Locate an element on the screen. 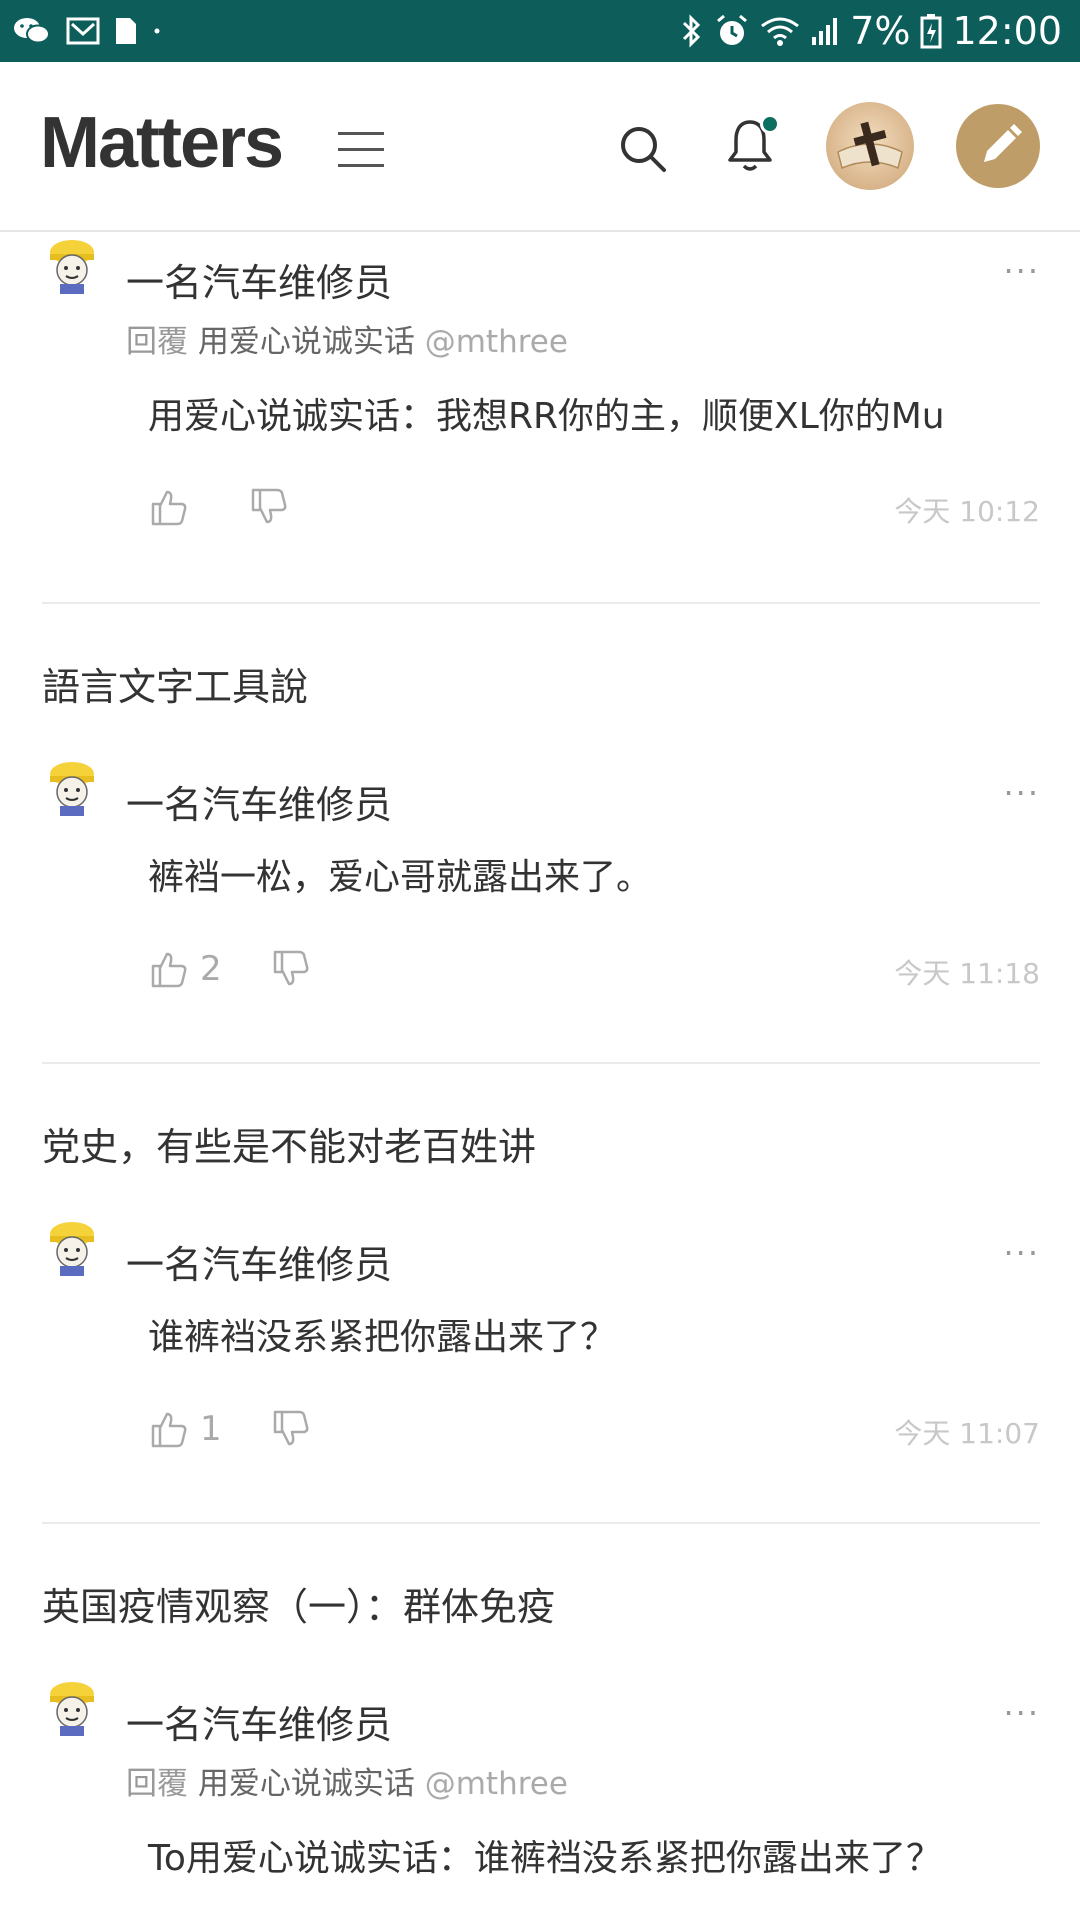 The width and height of the screenshot is (1080, 1920). notification-dot is located at coordinates (770, 124).